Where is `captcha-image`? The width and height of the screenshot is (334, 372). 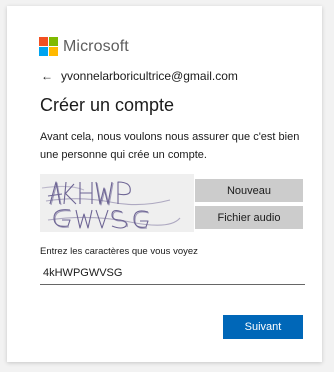 captcha-image is located at coordinates (117, 203).